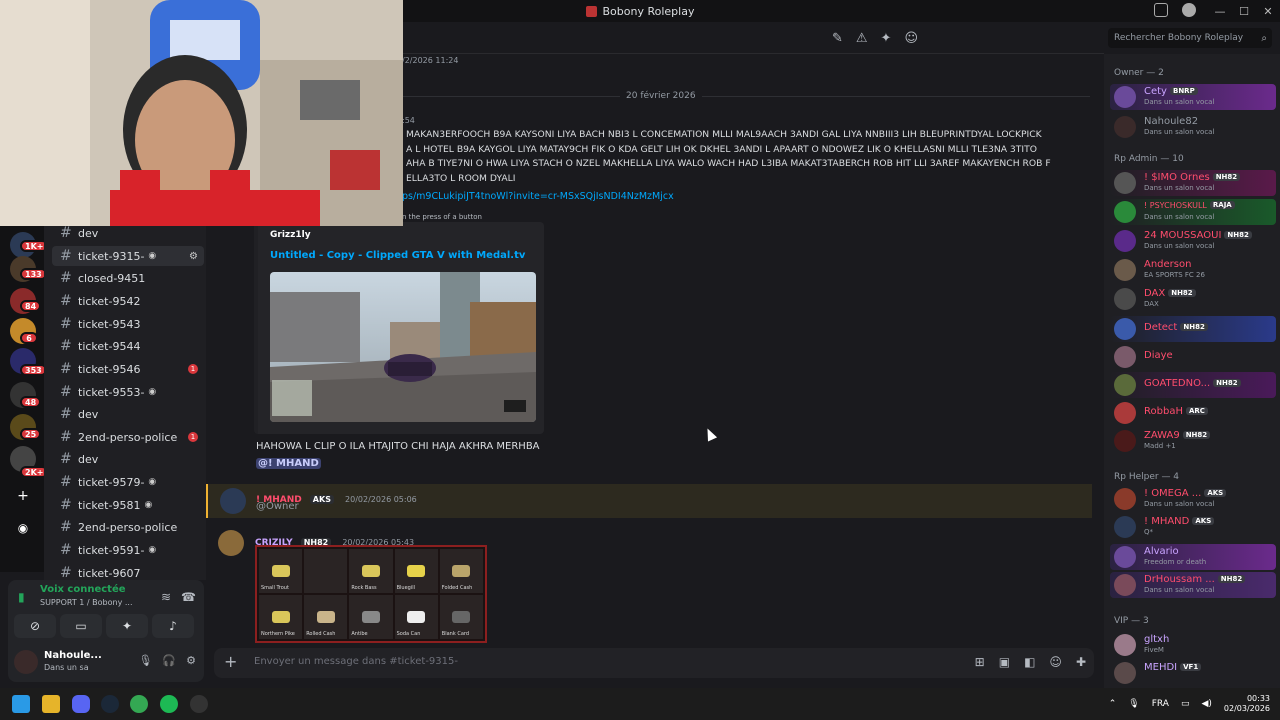 The height and width of the screenshot is (720, 1280). What do you see at coordinates (1193, 645) in the screenshot?
I see `member-item: gltxh FiveM` at bounding box center [1193, 645].